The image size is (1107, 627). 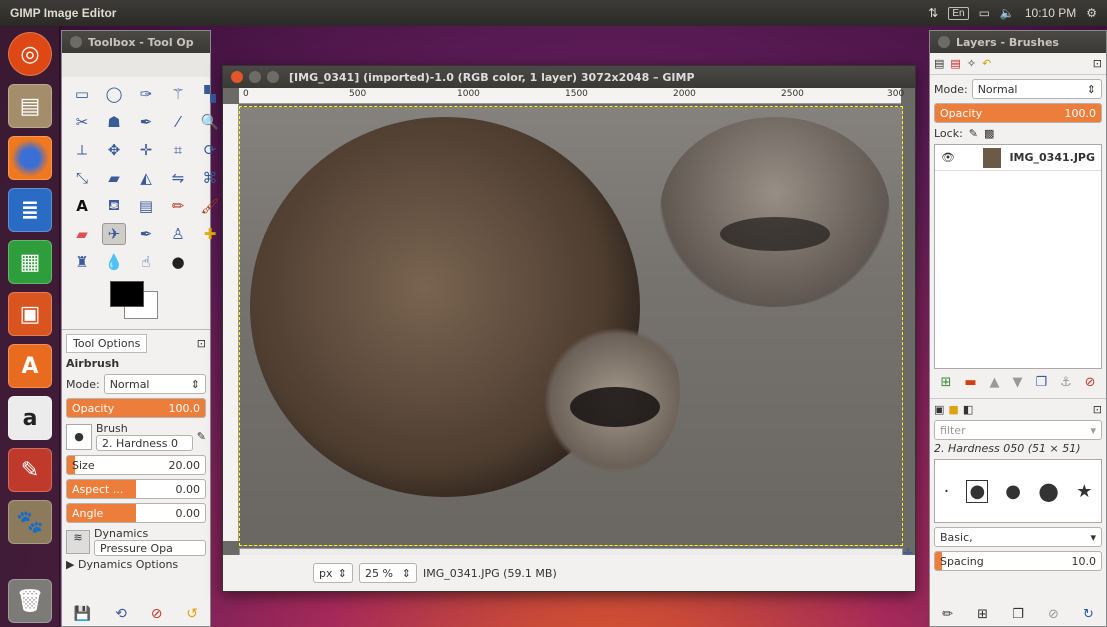 I want to click on bucket-fill-tool-icon: ⛾, so click(x=114, y=206).